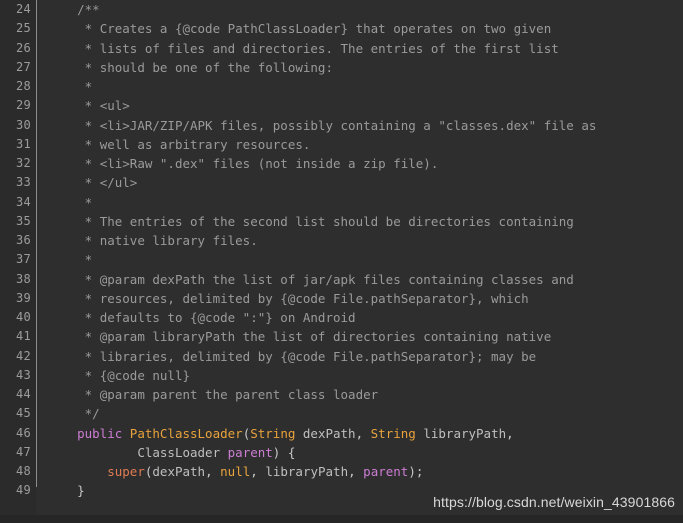 The image size is (683, 523). I want to click on code-token-pun: ) {, so click(284, 452).